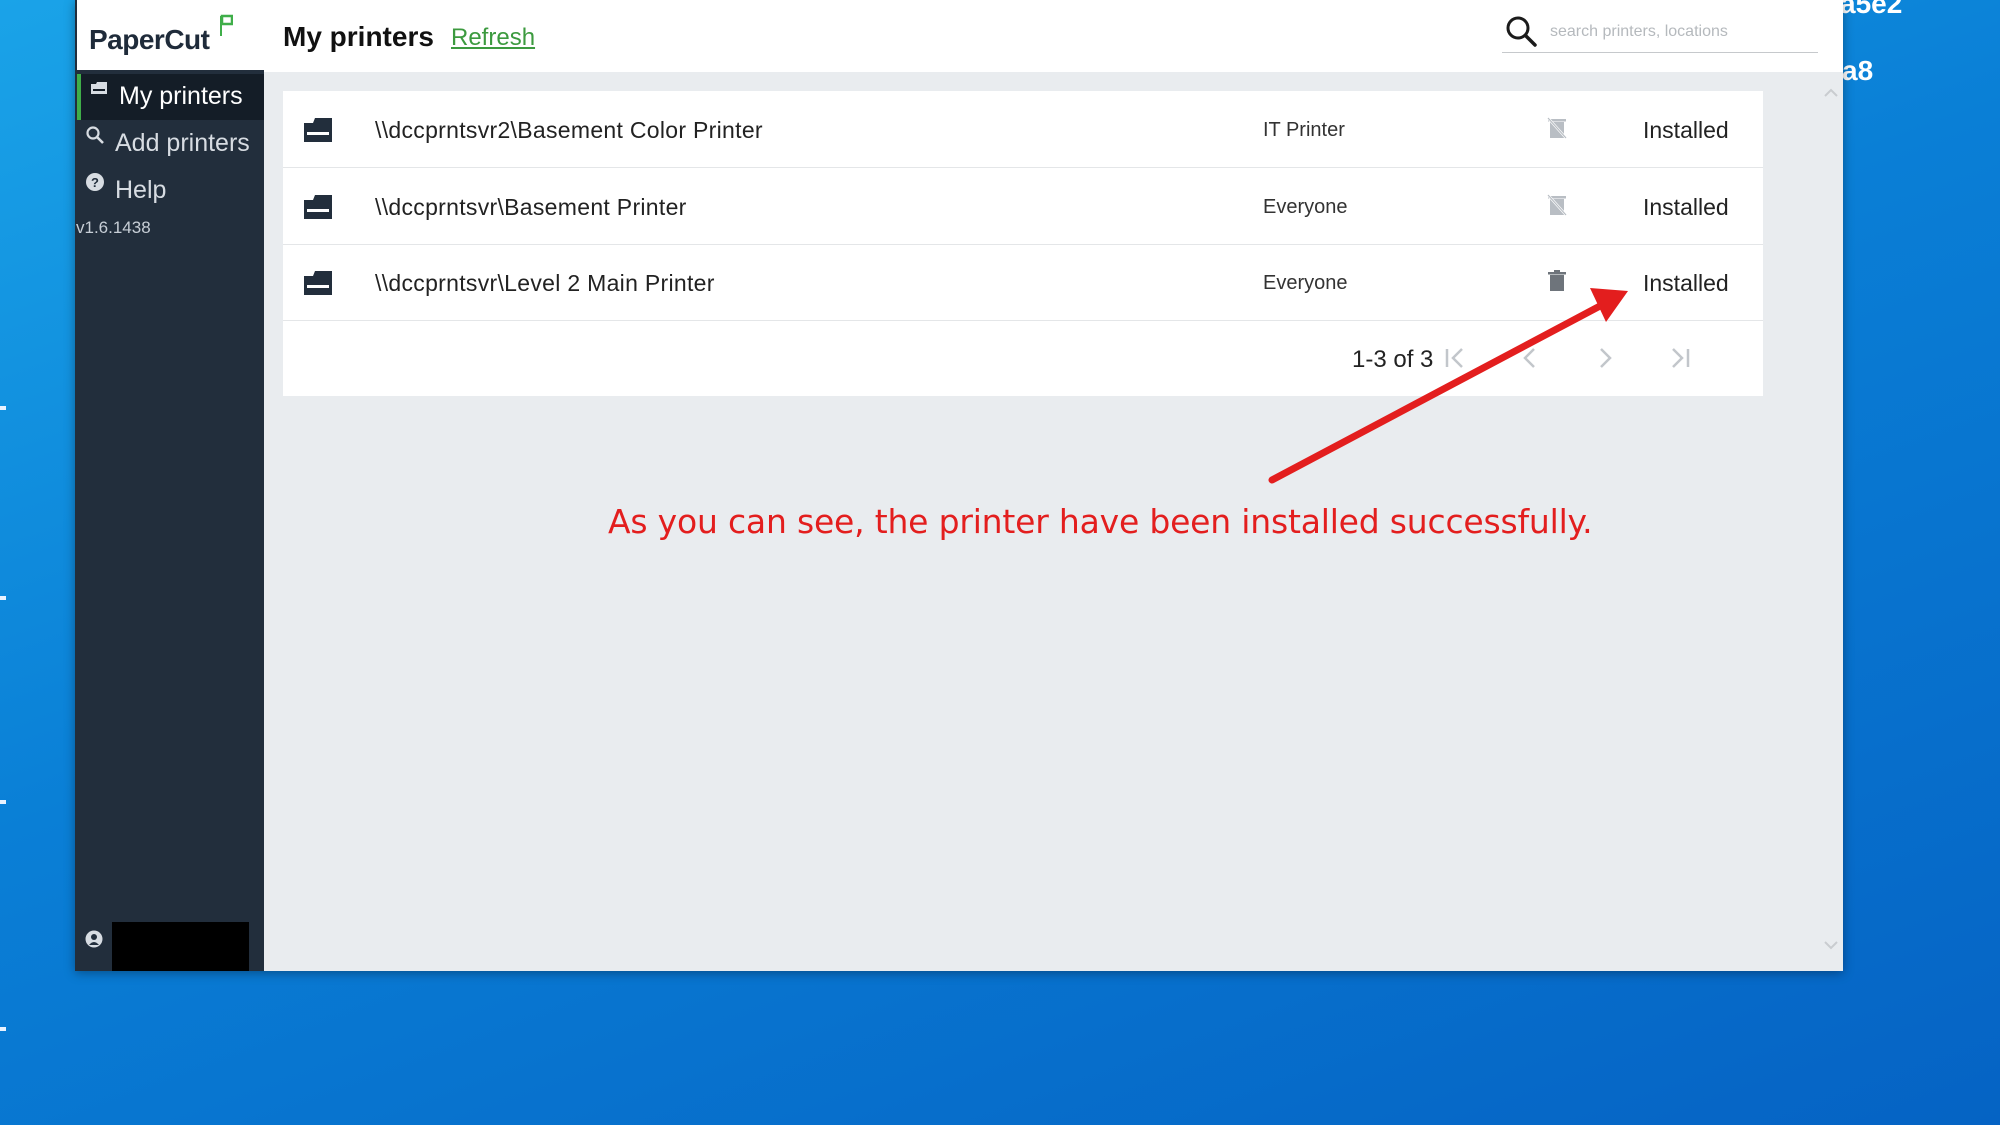 This screenshot has width=2000, height=1125. Describe the element at coordinates (1393, 359) in the screenshot. I see `pagination-range: 1-3 of 3` at that location.